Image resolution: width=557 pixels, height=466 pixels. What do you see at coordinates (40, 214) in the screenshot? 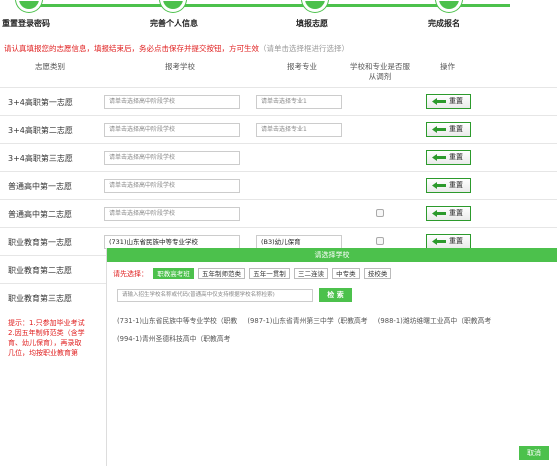
I see `row-name: 普通高中第二志愿` at bounding box center [40, 214].